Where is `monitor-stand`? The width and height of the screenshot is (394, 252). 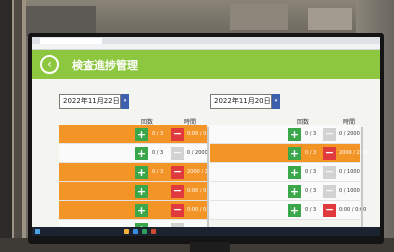 monitor-stand is located at coordinates (210, 247).